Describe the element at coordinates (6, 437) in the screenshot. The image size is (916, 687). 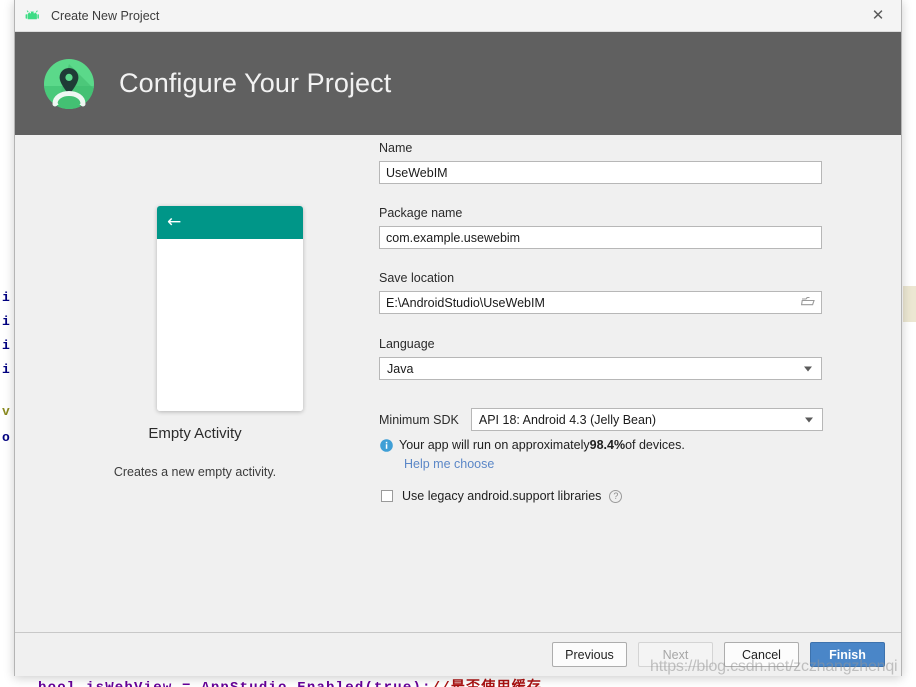
I see `bg-code-fragment: o` at that location.